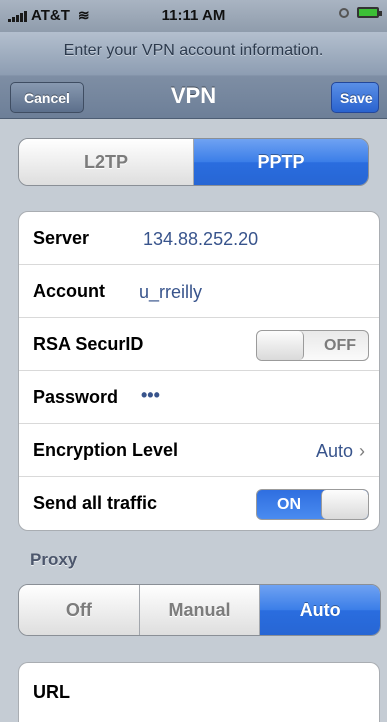 Image resolution: width=387 pixels, height=722 pixels. I want to click on toggle-state: ON, so click(289, 504).